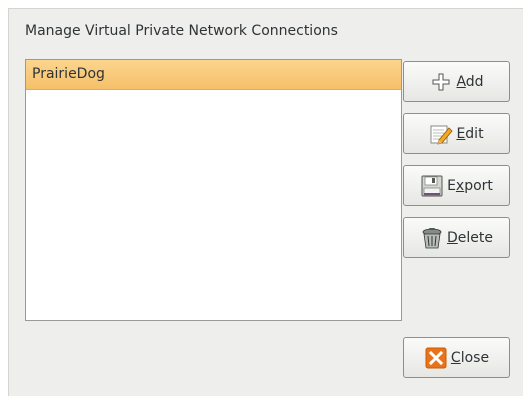 The image size is (523, 396). What do you see at coordinates (470, 81) in the screenshot?
I see `add-label: Add` at bounding box center [470, 81].